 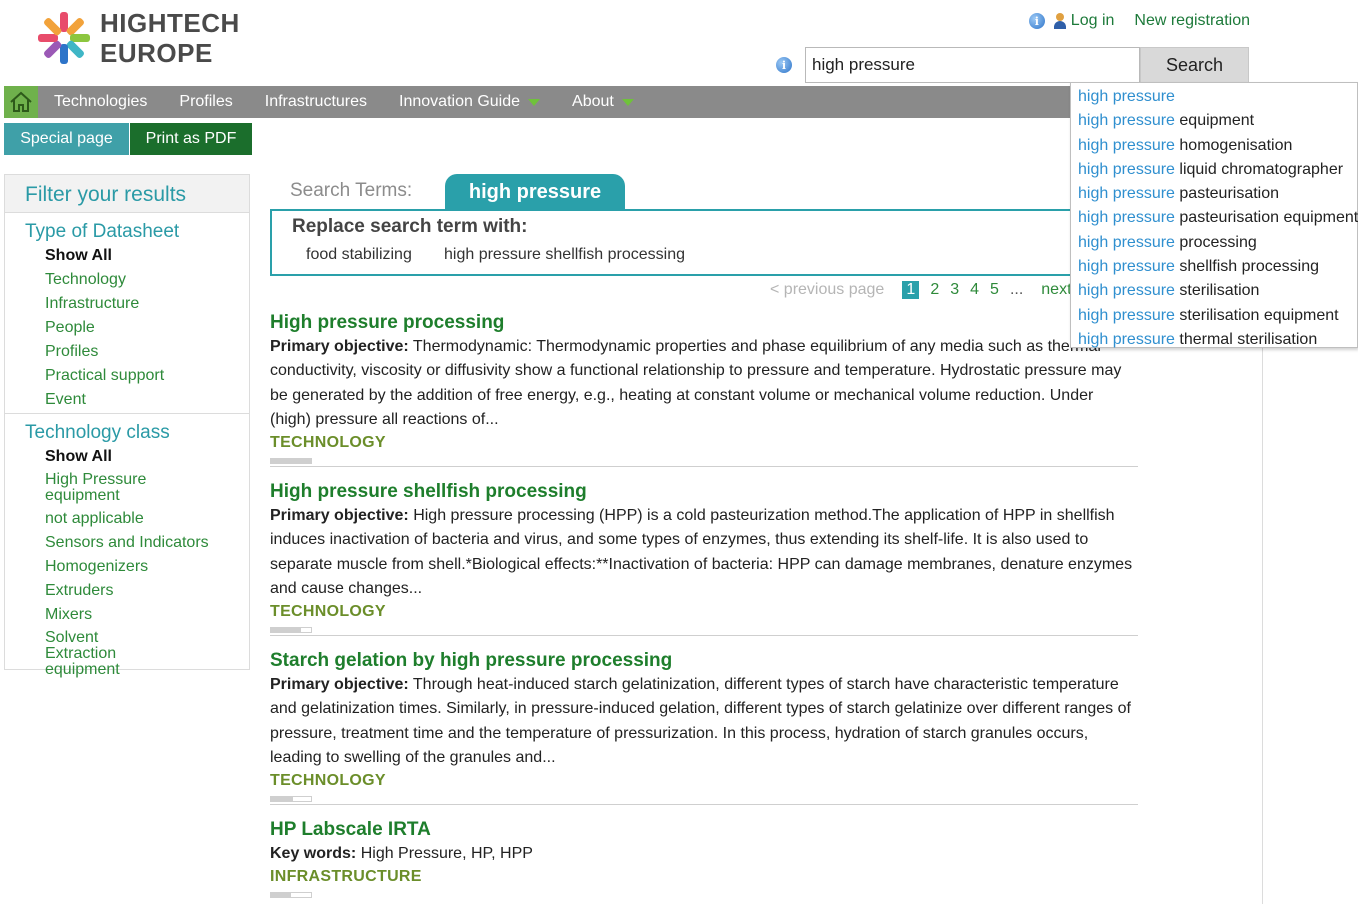 I want to click on nav-about: About, so click(x=603, y=102).